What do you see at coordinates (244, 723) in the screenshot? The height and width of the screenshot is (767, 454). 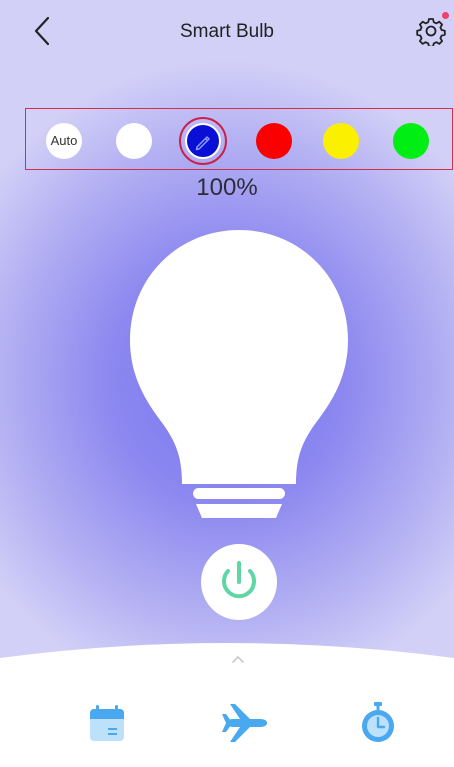 I see `airplane-icon` at bounding box center [244, 723].